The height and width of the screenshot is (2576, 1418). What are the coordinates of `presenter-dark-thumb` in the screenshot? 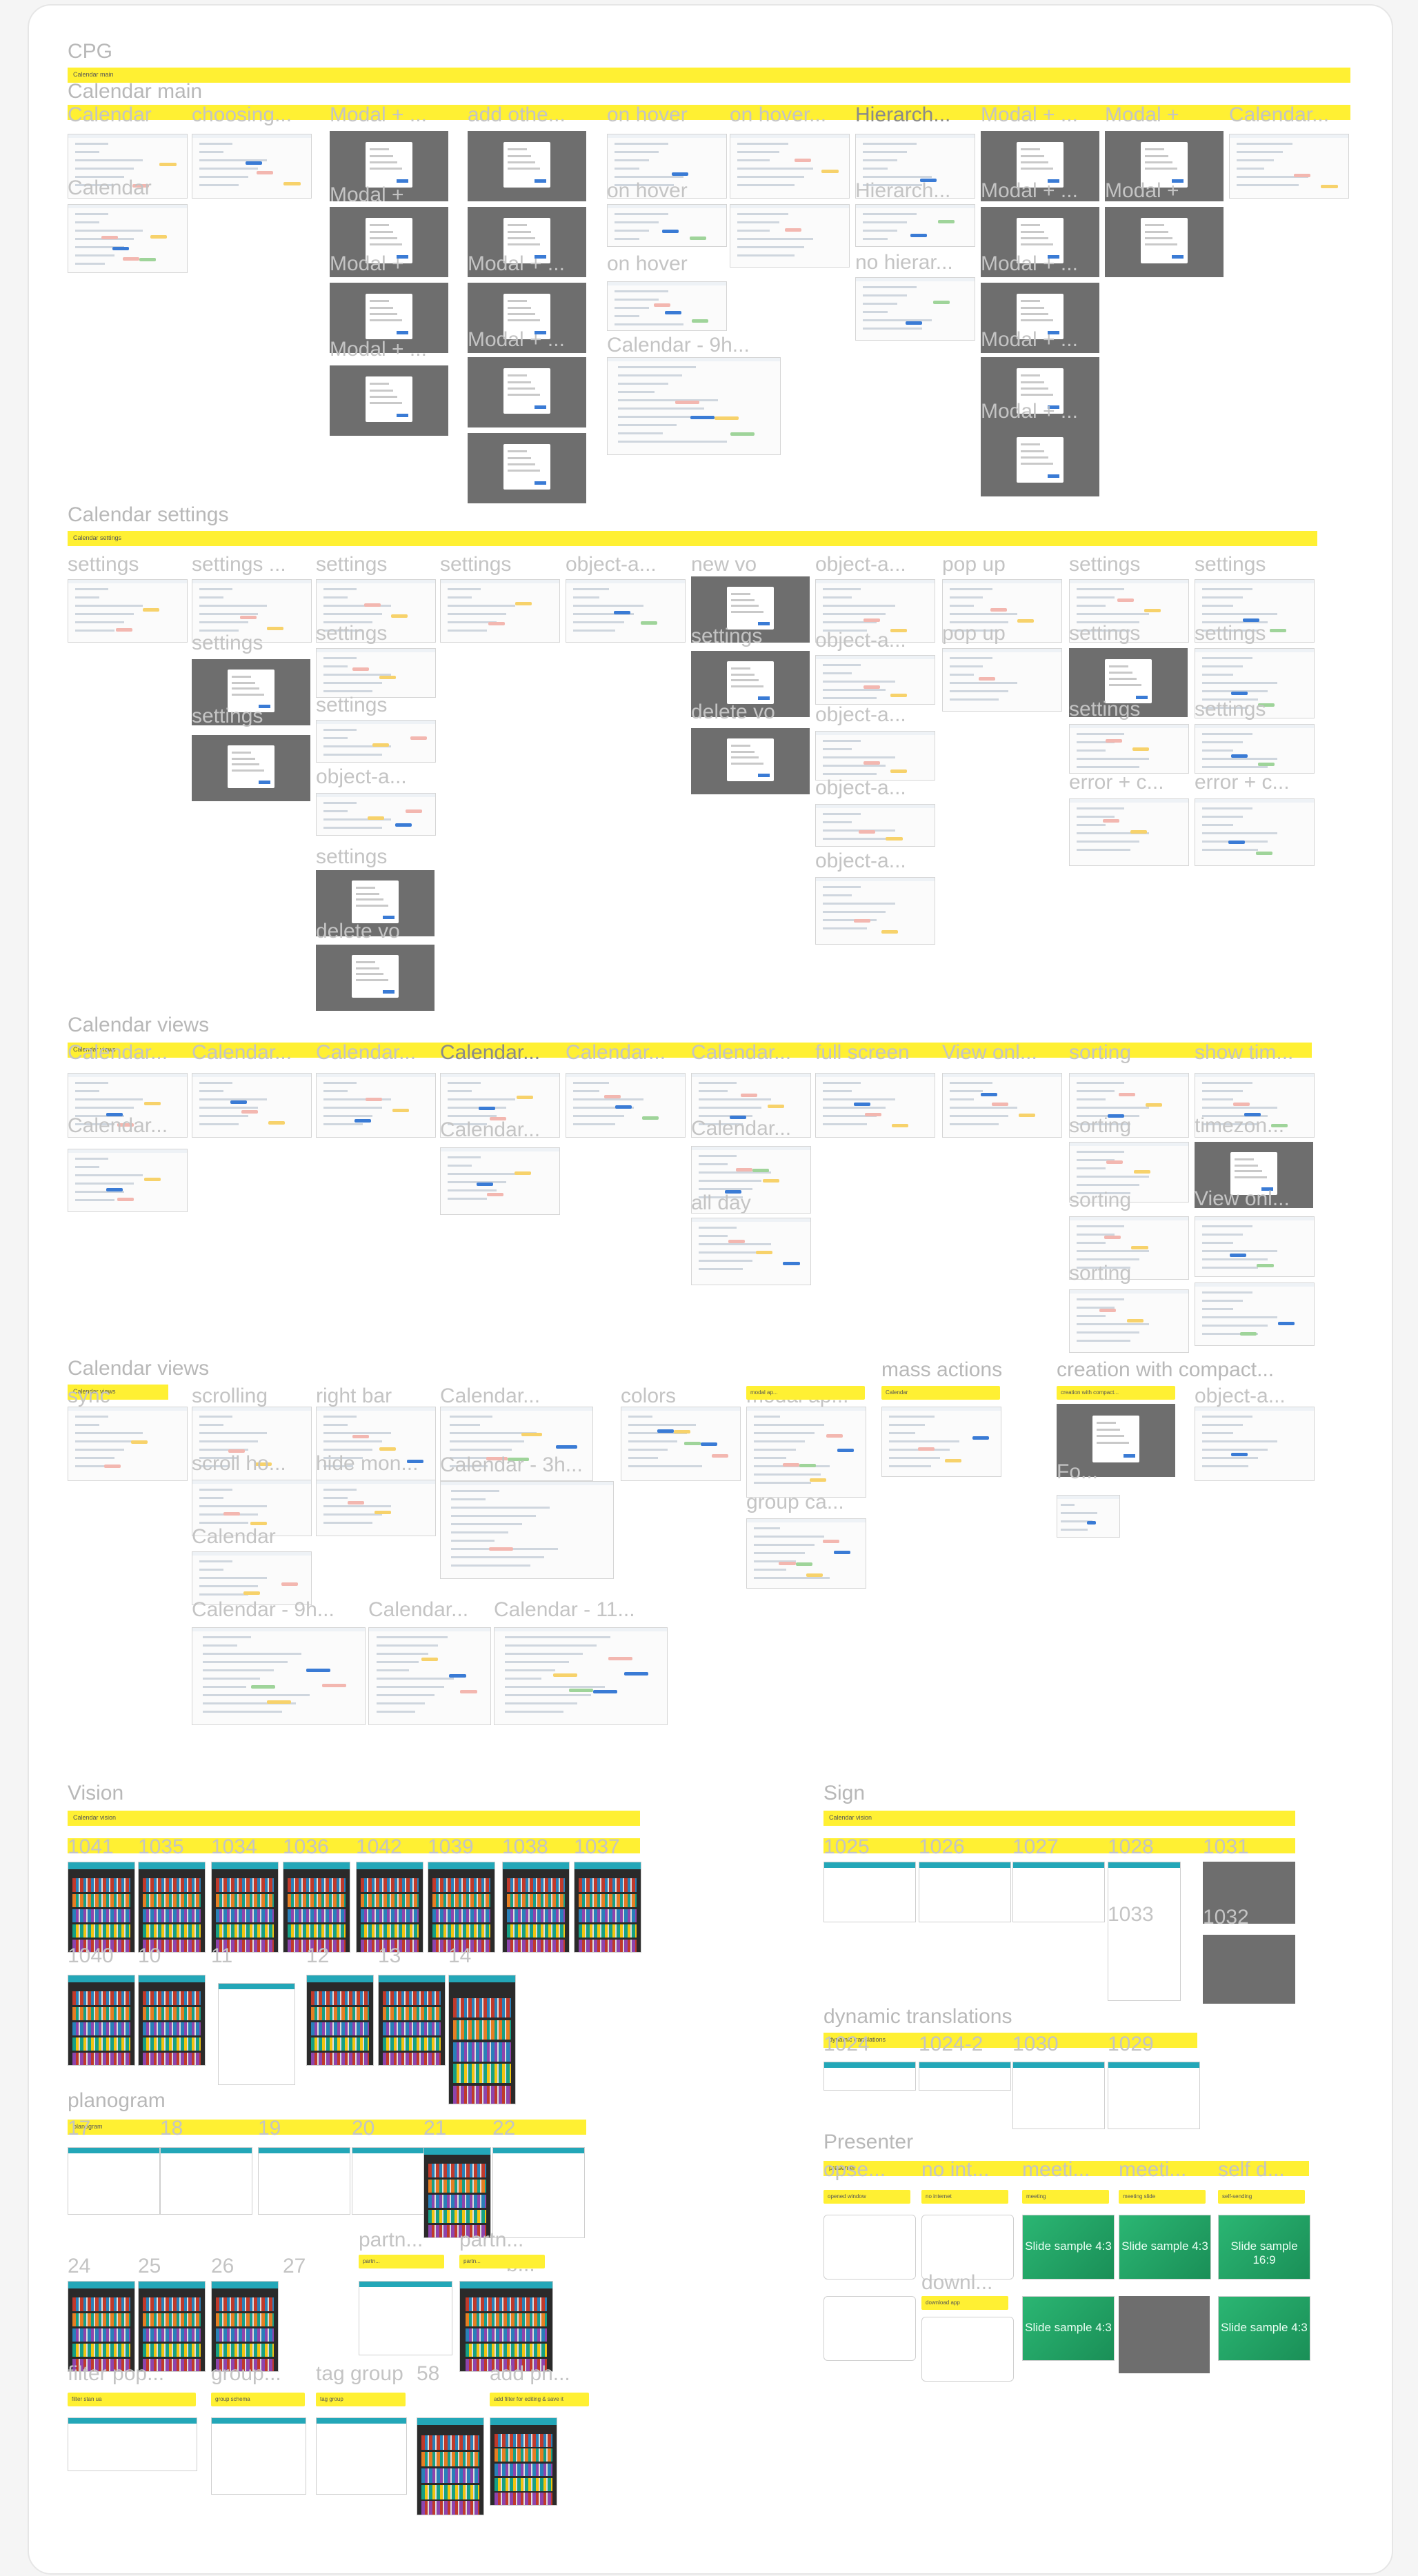 It's located at (1164, 2334).